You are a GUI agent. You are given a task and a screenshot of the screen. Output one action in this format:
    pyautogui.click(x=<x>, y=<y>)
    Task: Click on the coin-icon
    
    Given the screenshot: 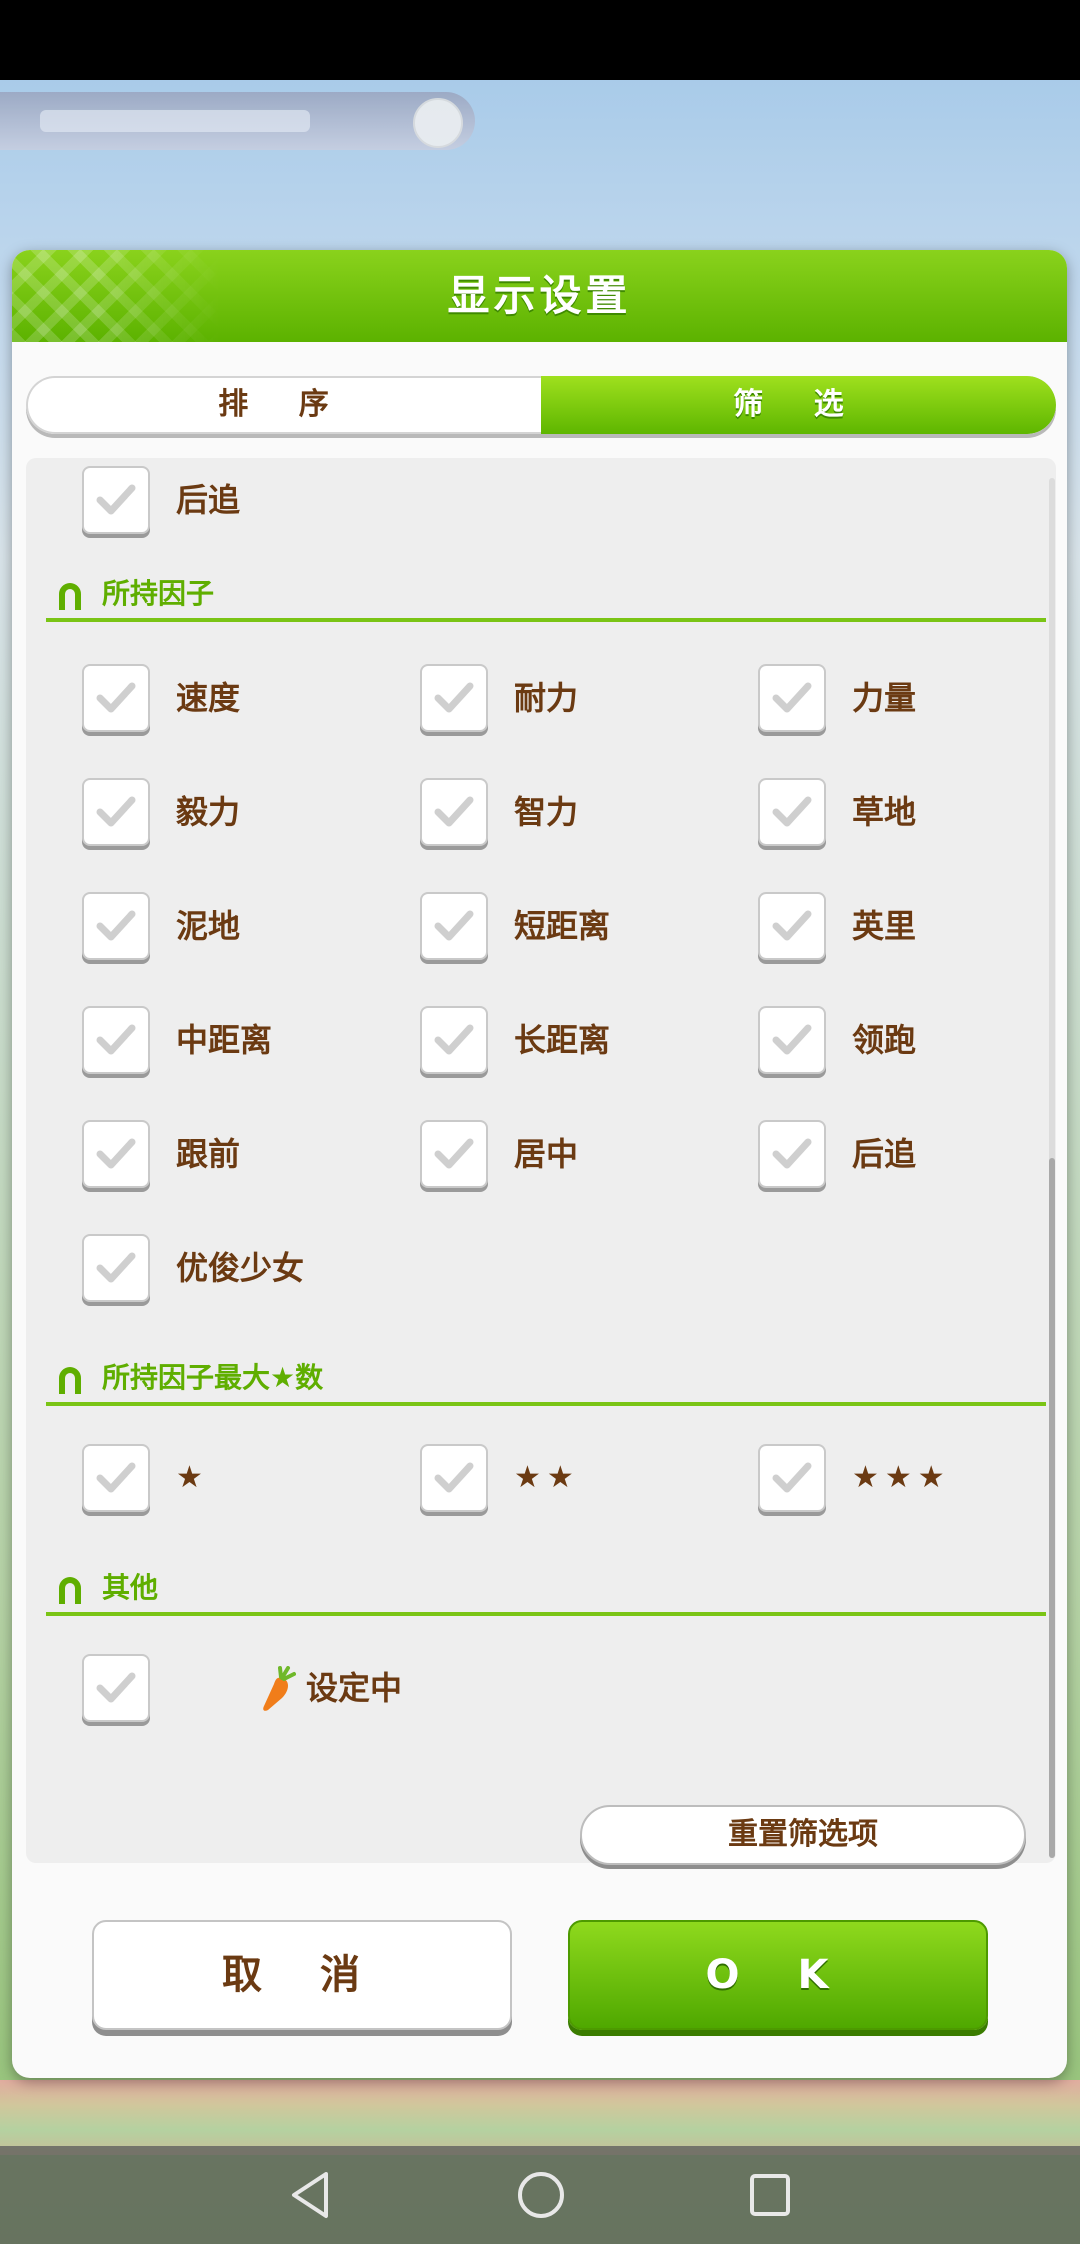 What is the action you would take?
    pyautogui.click(x=438, y=123)
    